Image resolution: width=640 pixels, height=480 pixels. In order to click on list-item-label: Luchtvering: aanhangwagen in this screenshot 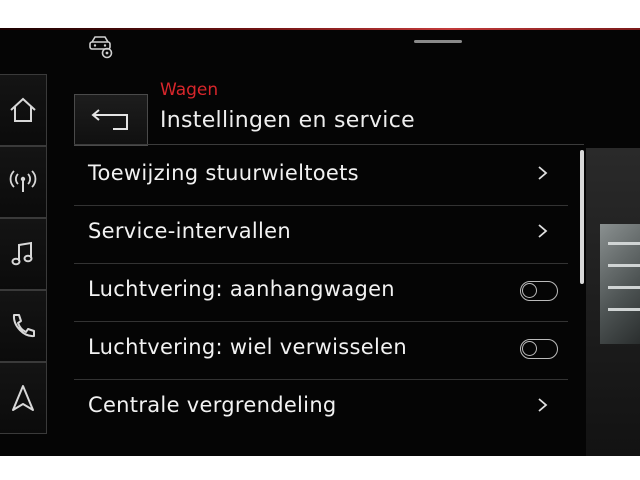, I will do `click(241, 289)`.